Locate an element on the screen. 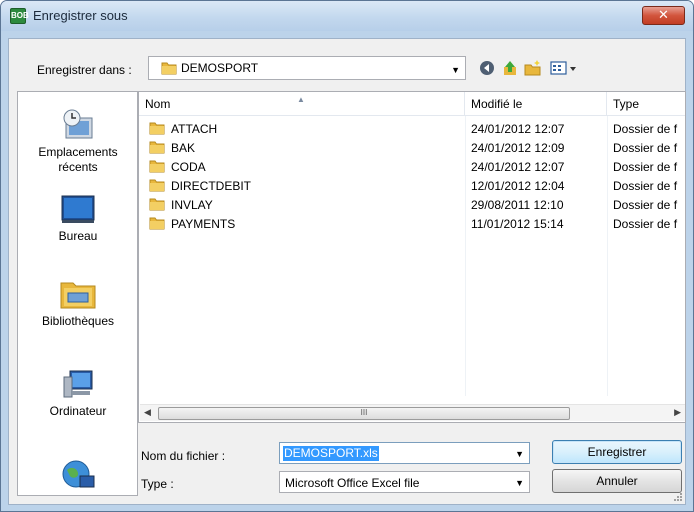 This screenshot has width=694, height=512. file-name-label: Nom du fichier : is located at coordinates (183, 456).